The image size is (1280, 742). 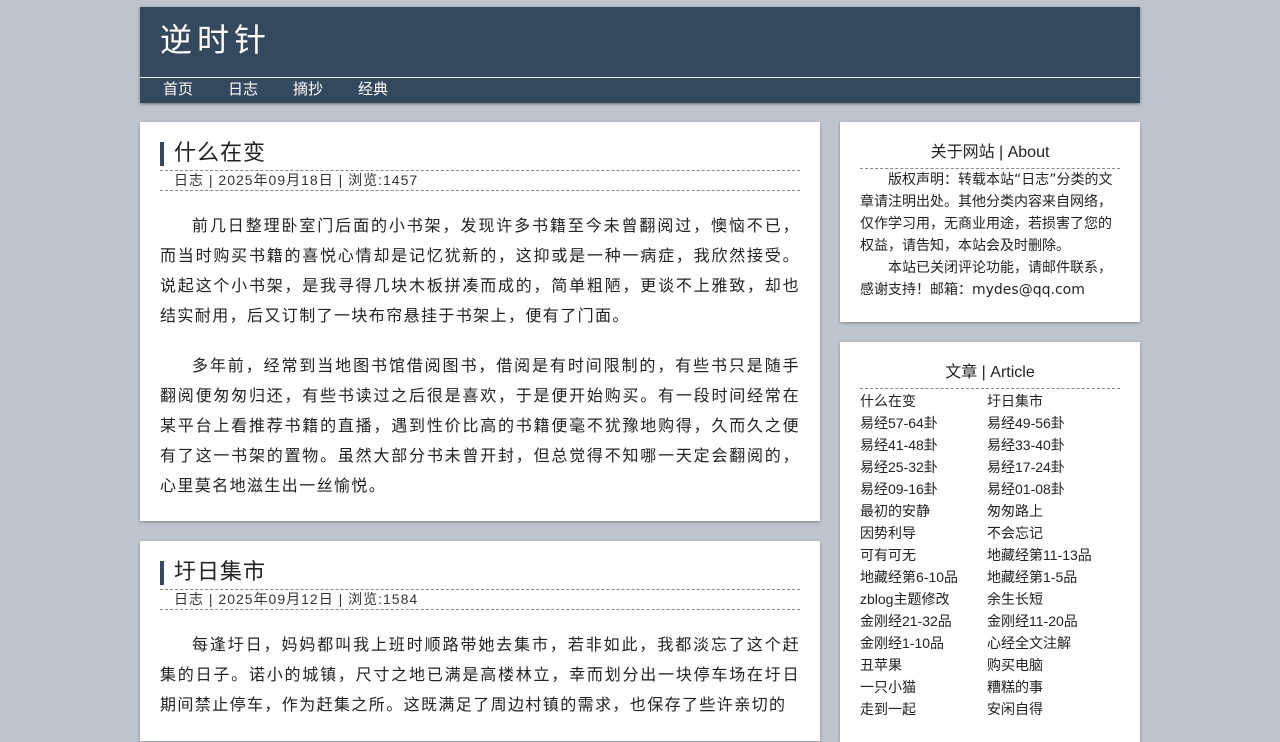 I want to click on main-nav: 首页 日志 摘抄 经典, so click(x=270, y=90).